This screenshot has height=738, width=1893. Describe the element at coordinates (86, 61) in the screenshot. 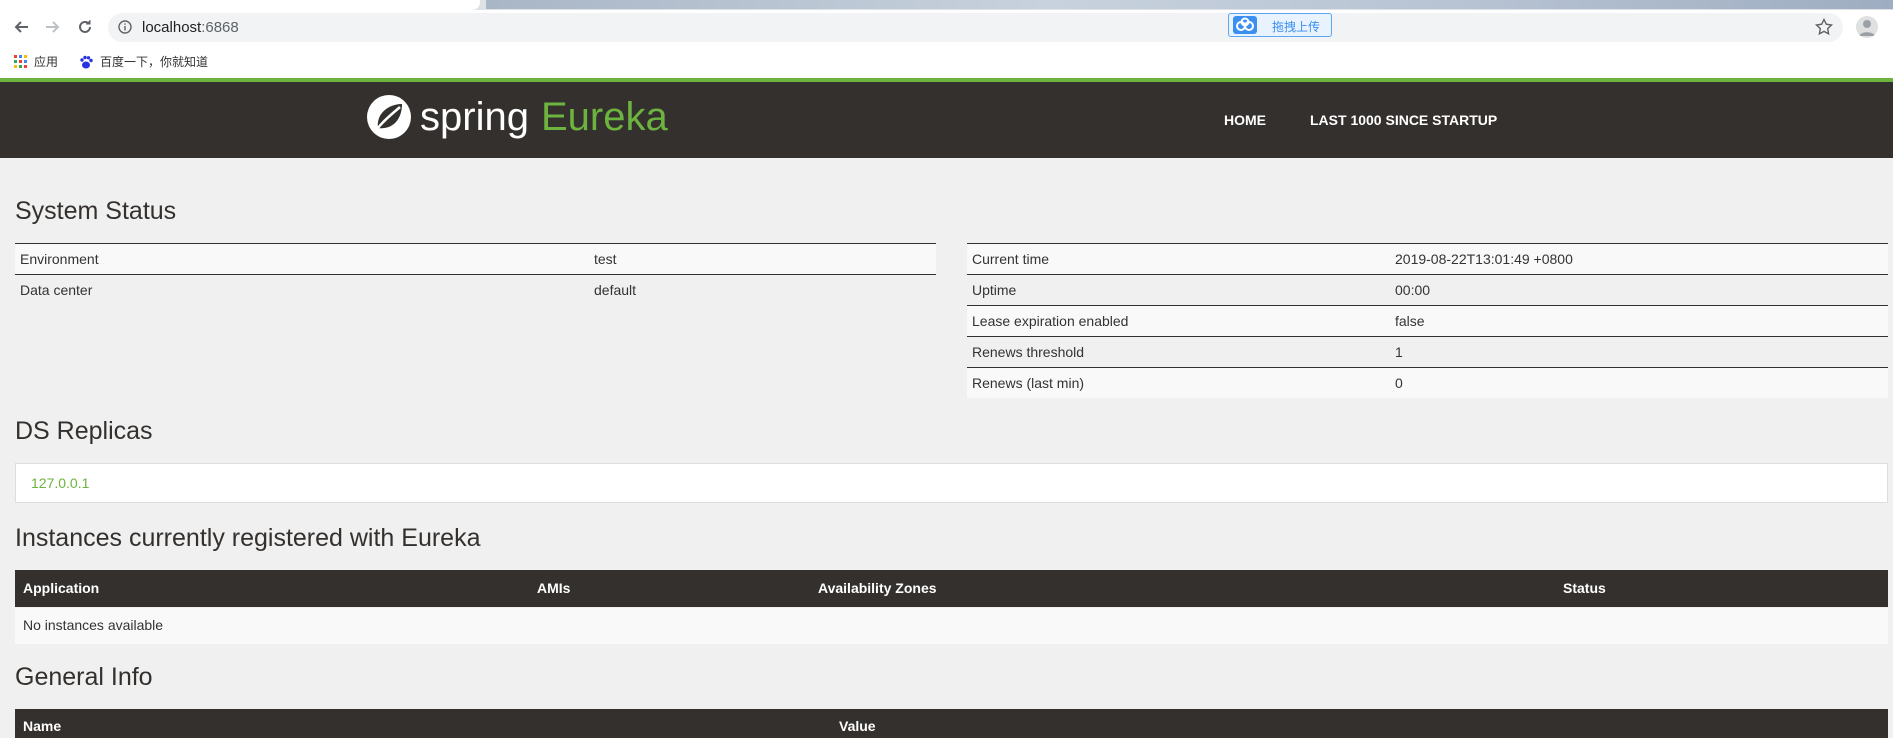

I see `baidu-paw-icon` at that location.